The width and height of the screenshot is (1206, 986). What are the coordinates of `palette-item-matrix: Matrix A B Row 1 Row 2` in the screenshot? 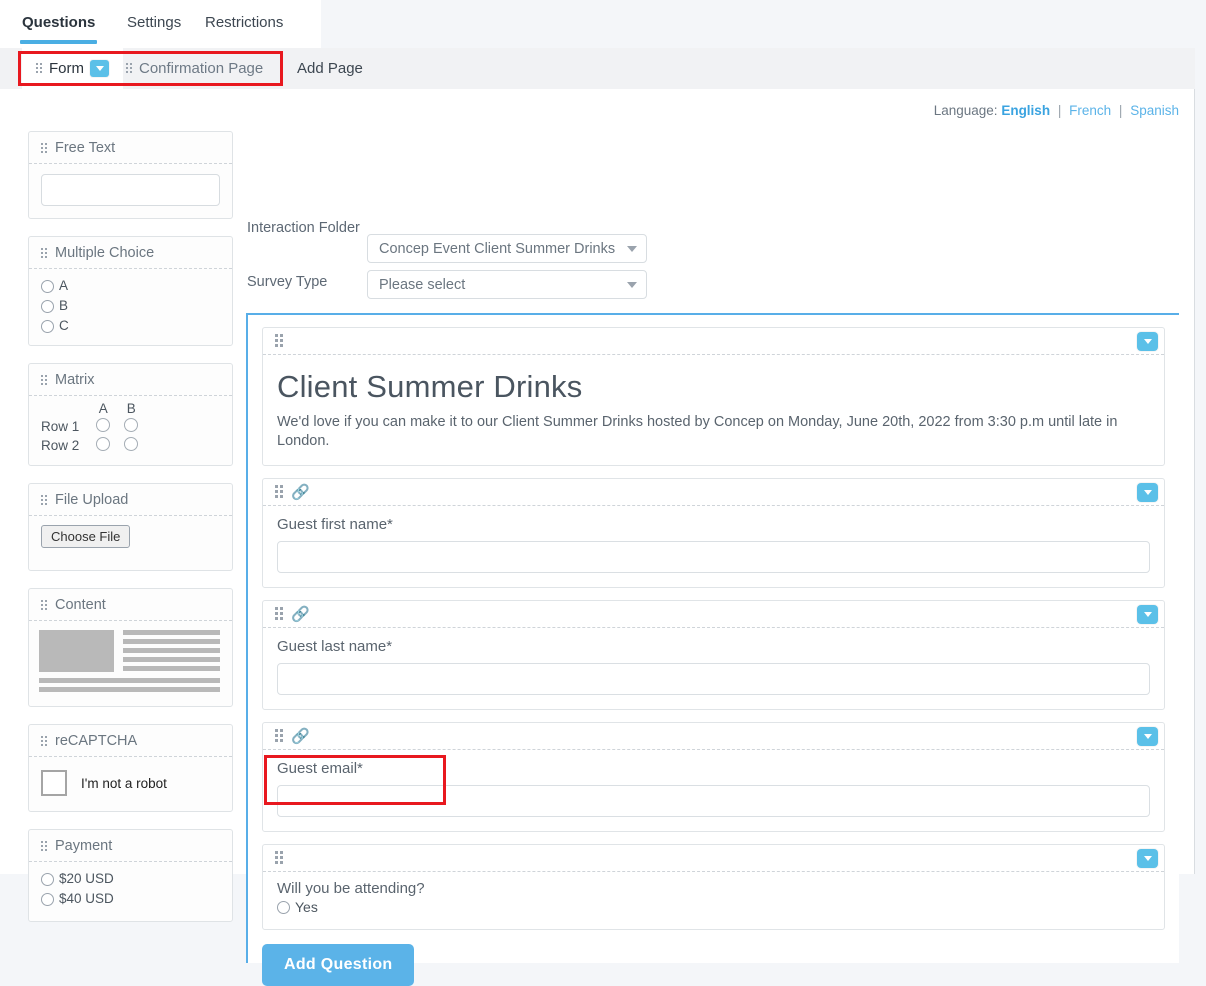 It's located at (130, 414).